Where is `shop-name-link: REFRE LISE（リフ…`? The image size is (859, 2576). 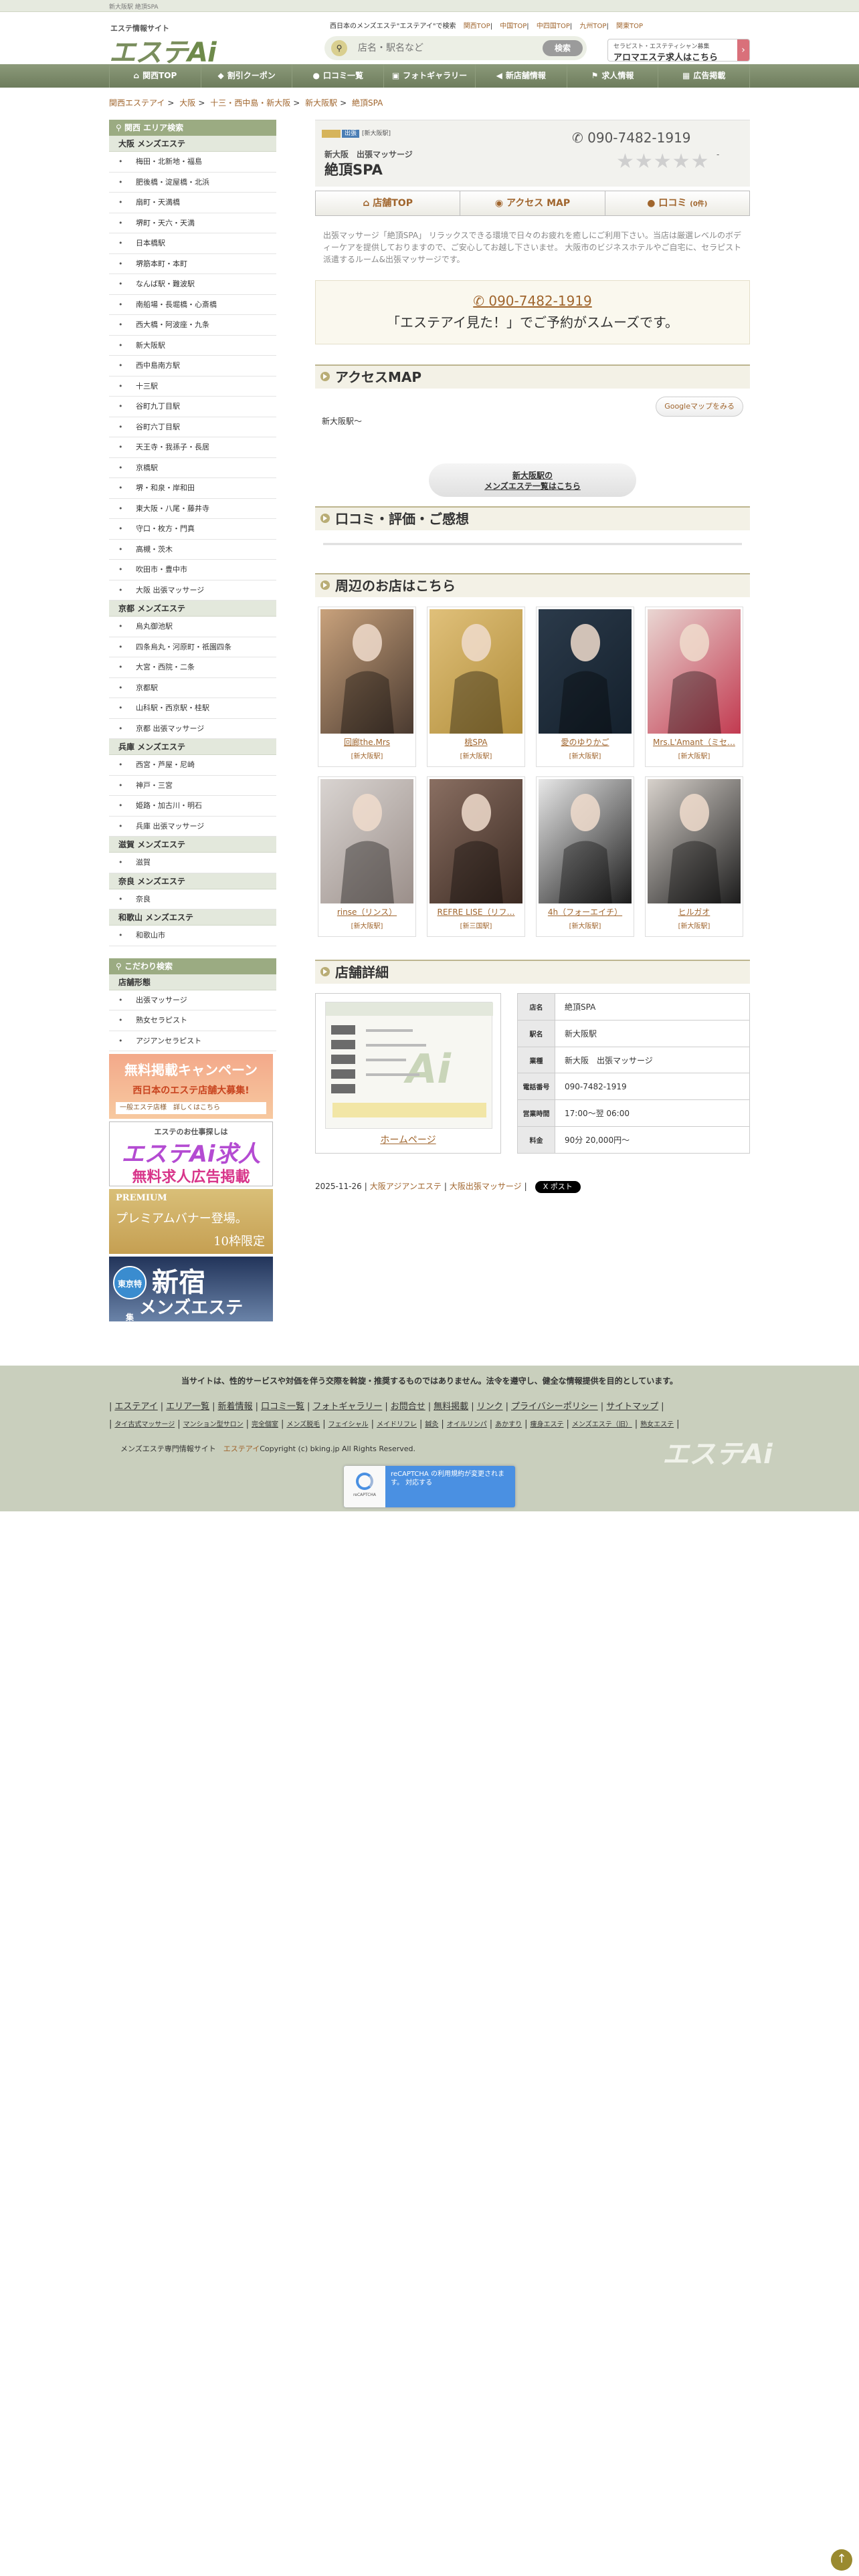 shop-name-link: REFRE LISE（リフ… is located at coordinates (476, 912).